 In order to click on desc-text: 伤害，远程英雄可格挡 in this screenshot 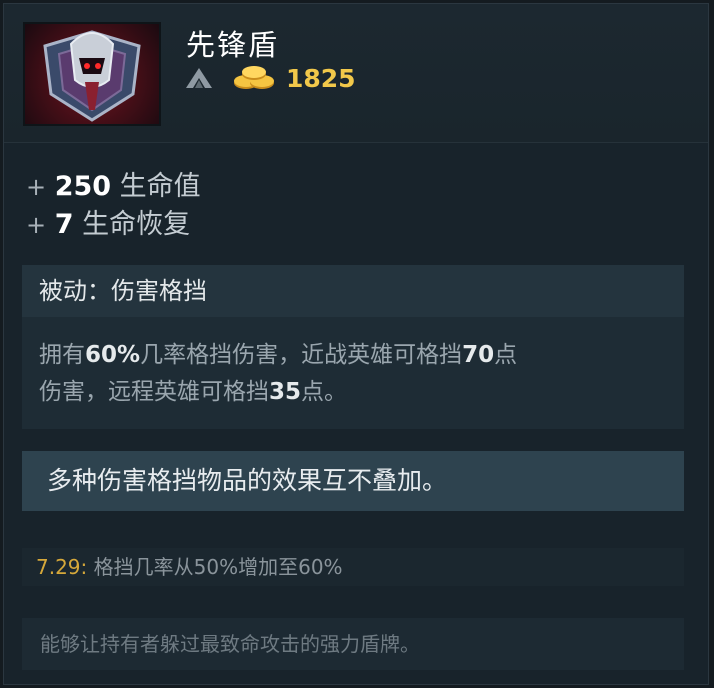, I will do `click(154, 392)`.